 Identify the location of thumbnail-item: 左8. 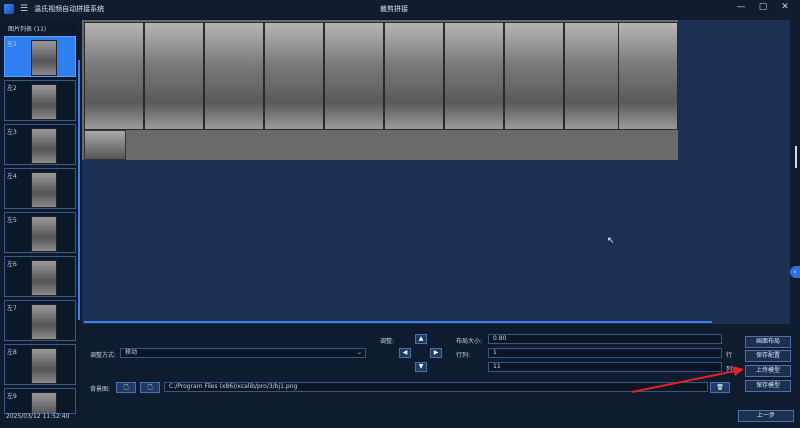
(40, 364).